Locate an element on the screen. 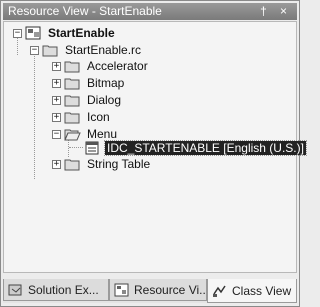  tree-node-string-table: + String Table is located at coordinates (102, 164).